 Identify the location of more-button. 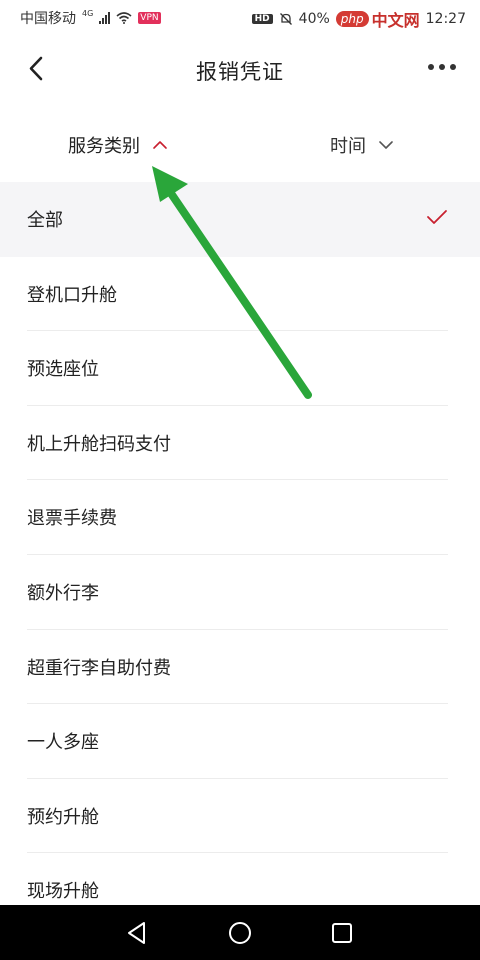
(442, 67).